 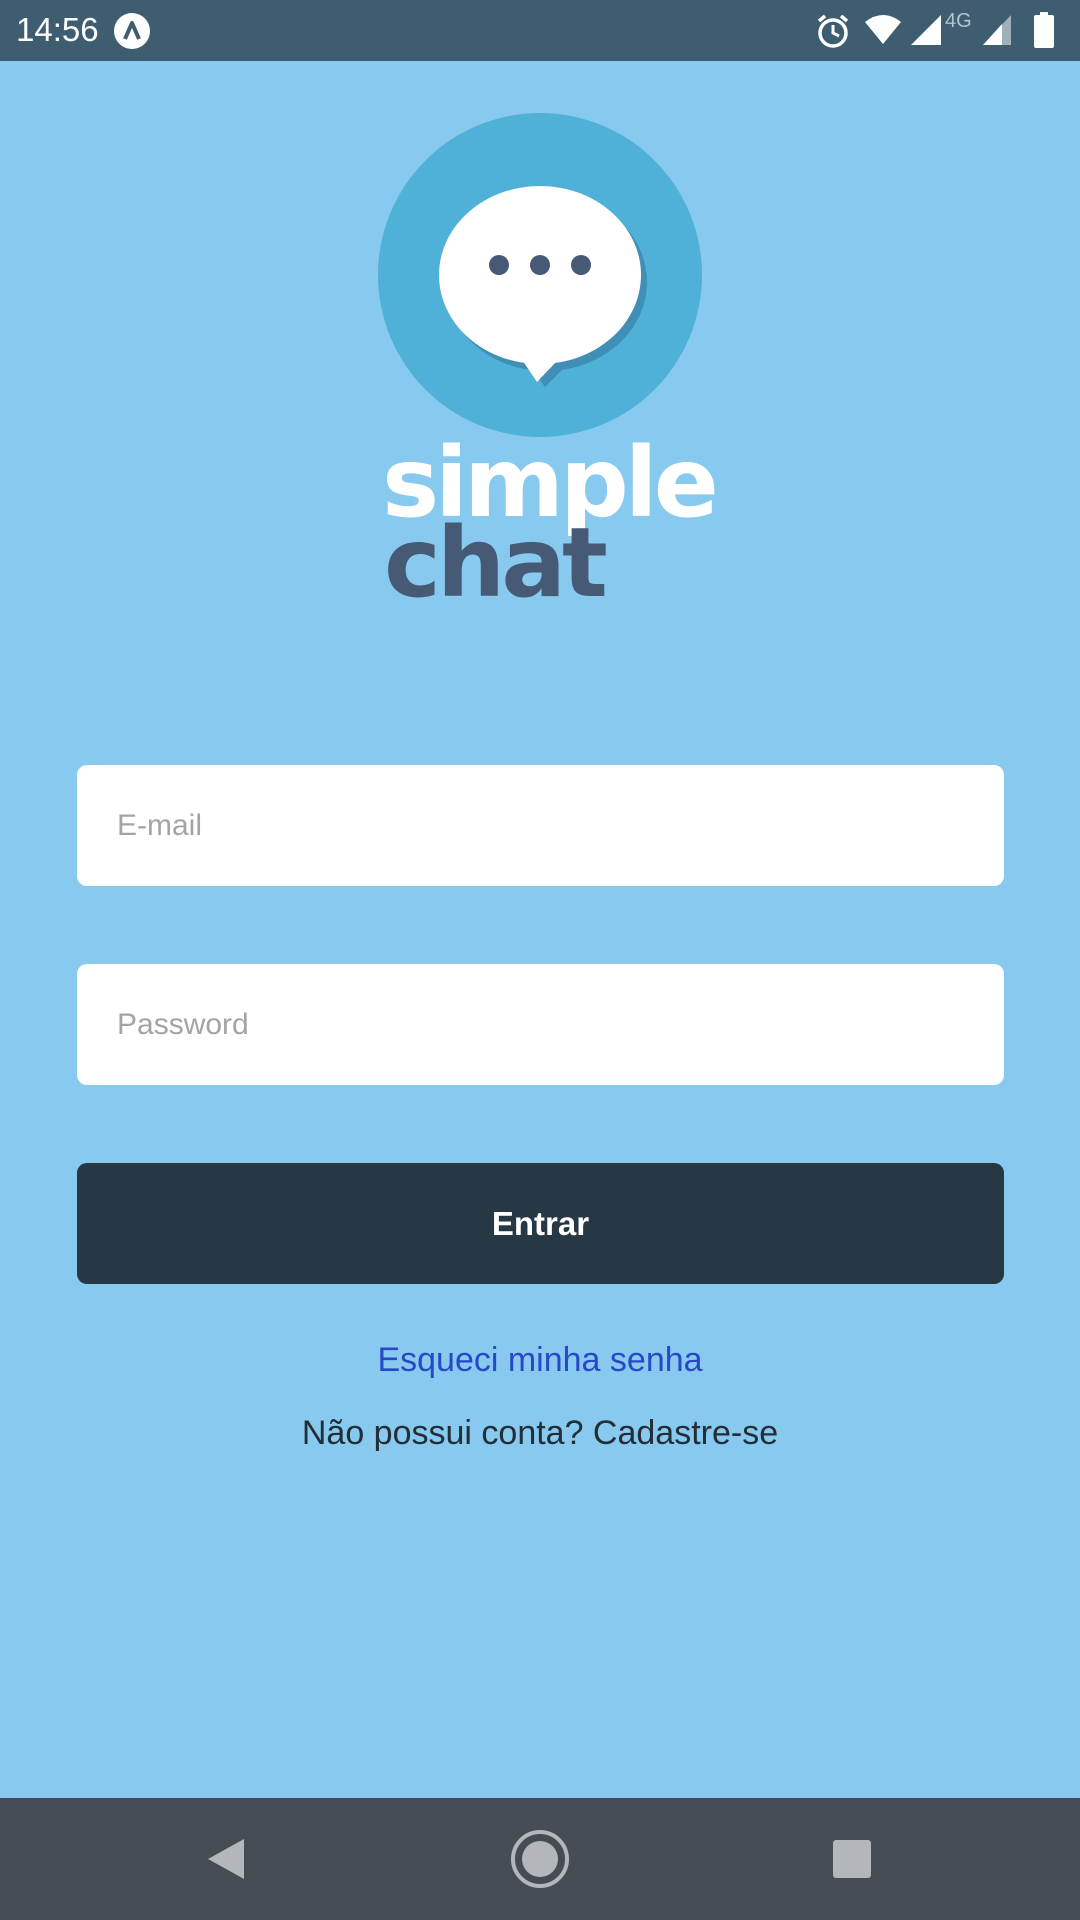 I want to click on login-button: Entrar, so click(x=540, y=1223).